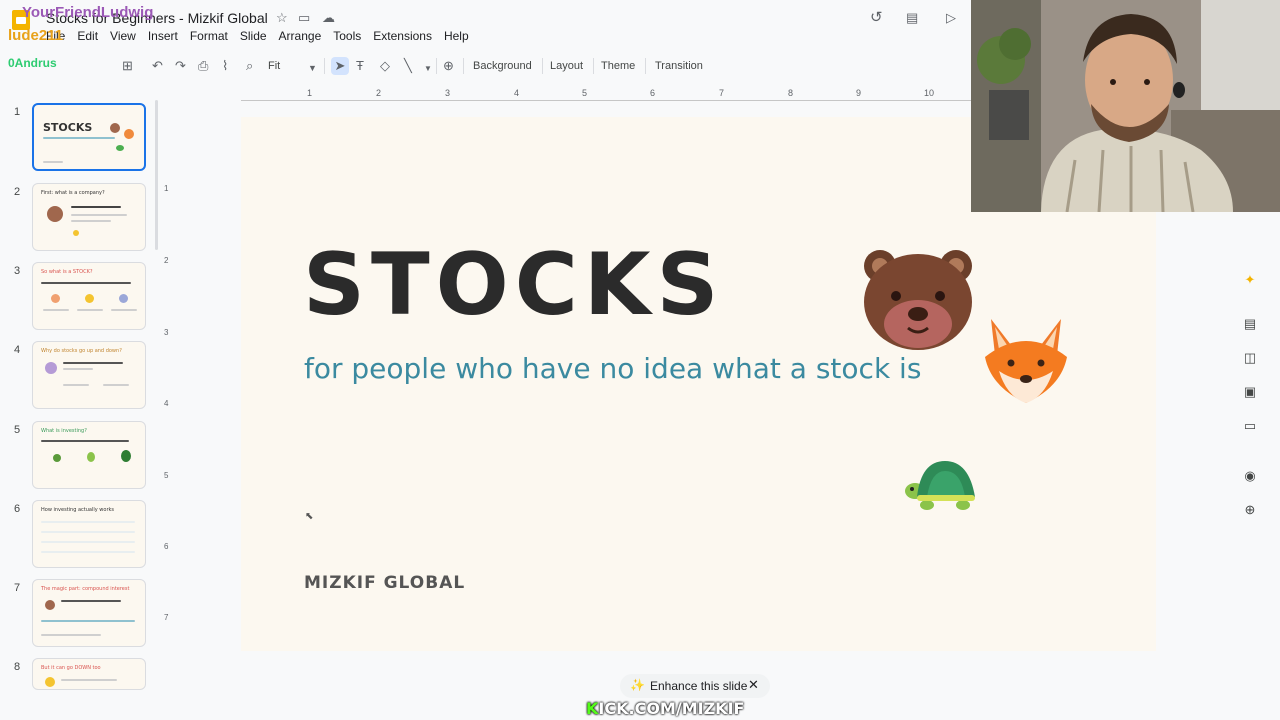  Describe the element at coordinates (89, 674) in the screenshot. I see `slide-thumbnail-8: But it can go DOWN too` at that location.